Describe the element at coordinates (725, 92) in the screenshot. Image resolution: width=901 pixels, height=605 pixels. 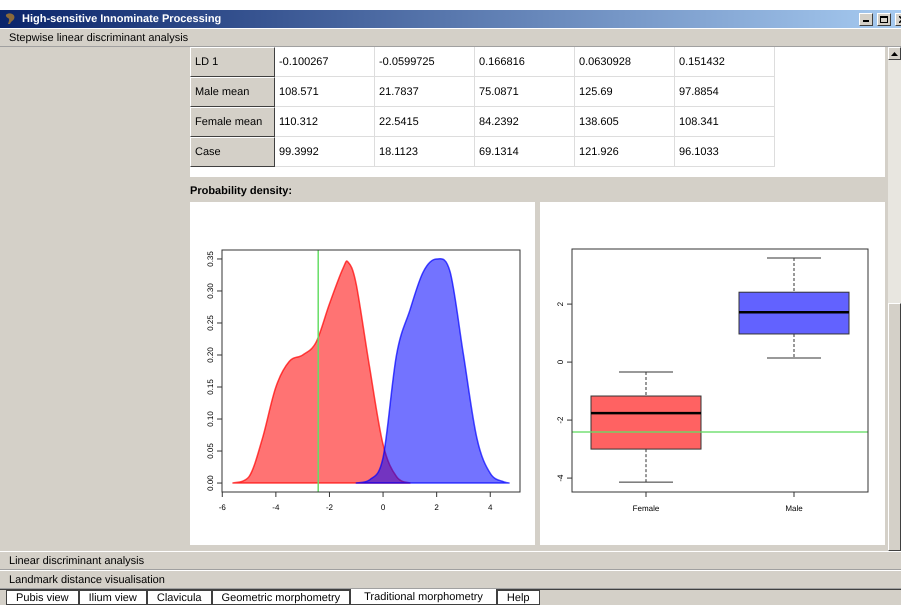
I see `table-cell: 97.8854` at that location.